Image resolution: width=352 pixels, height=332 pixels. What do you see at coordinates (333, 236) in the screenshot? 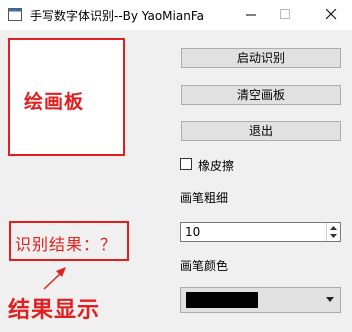
I see `spin-down-icon` at bounding box center [333, 236].